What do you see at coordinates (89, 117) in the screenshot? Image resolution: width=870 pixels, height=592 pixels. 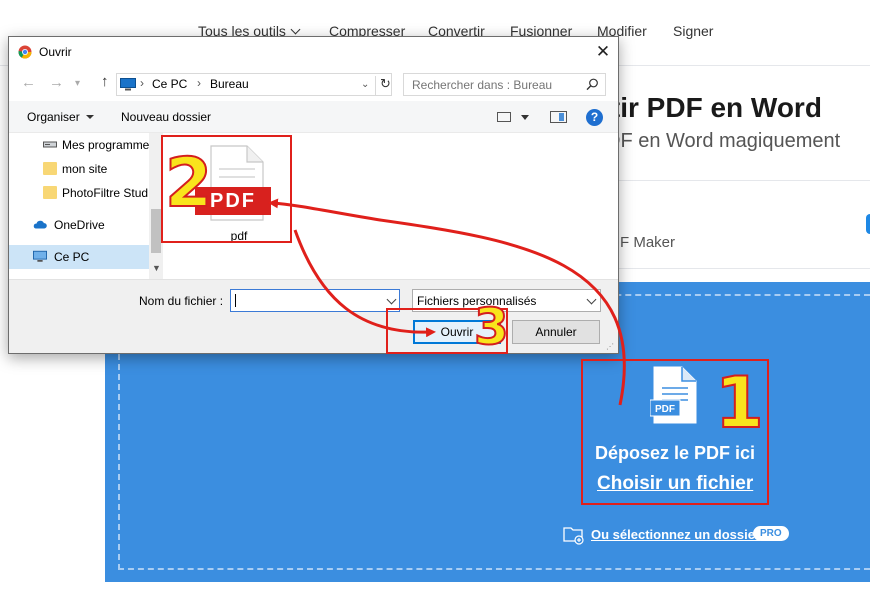 I see `caret-down-icon` at bounding box center [89, 117].